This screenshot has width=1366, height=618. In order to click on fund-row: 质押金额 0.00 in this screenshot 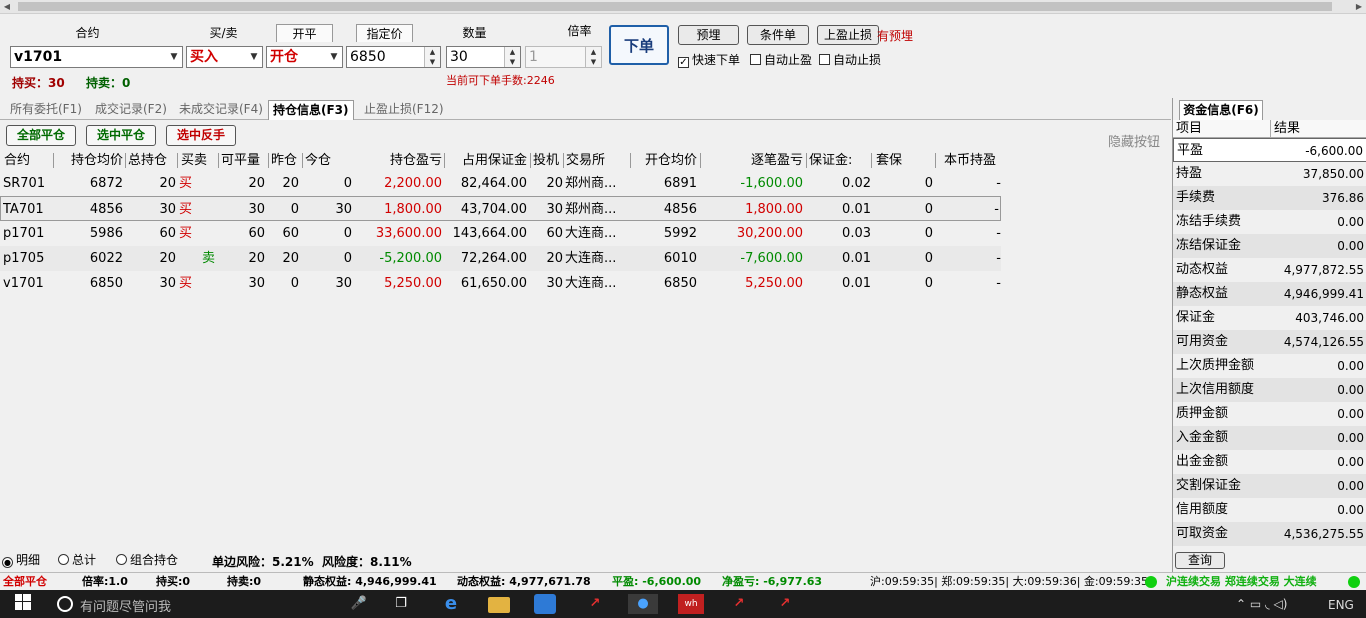, I will do `click(1269, 414)`.